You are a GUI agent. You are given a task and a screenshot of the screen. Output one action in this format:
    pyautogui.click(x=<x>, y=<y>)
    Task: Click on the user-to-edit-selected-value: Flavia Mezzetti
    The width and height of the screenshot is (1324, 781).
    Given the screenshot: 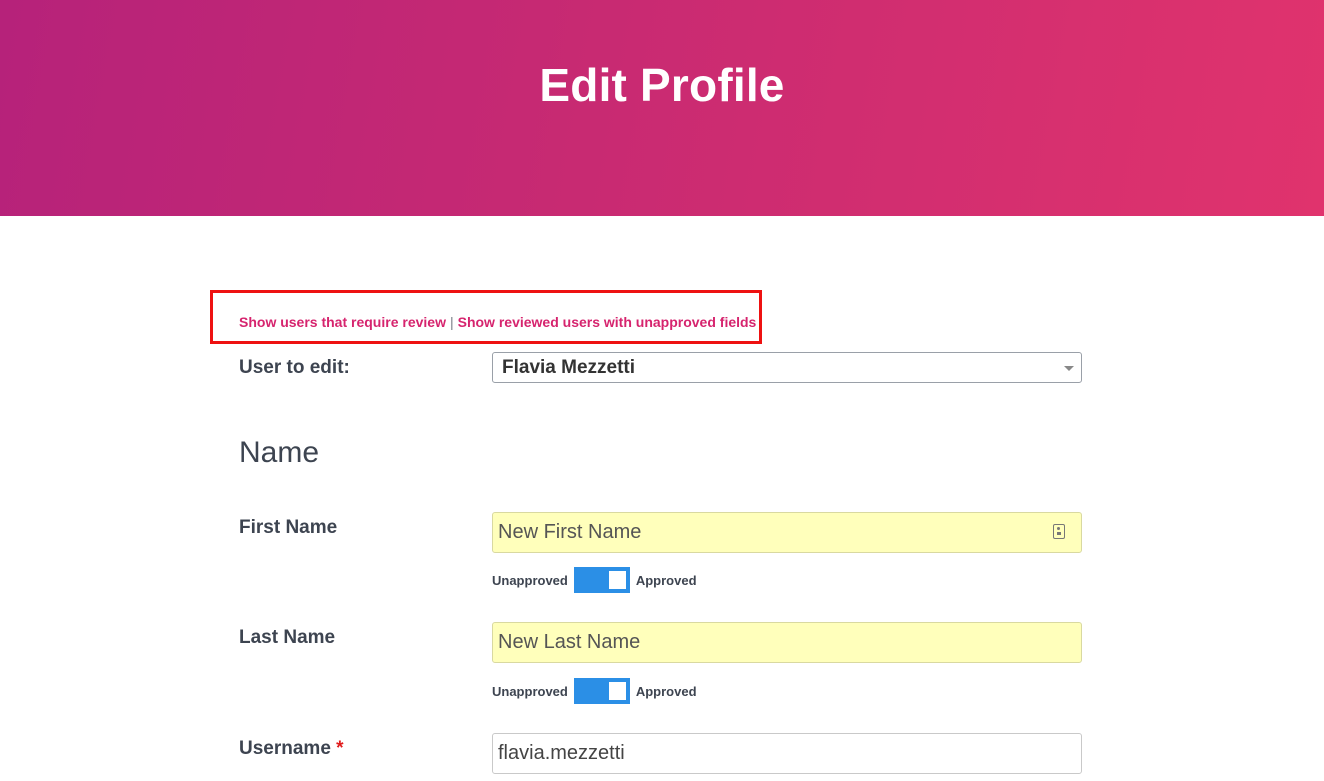 What is the action you would take?
    pyautogui.click(x=569, y=367)
    